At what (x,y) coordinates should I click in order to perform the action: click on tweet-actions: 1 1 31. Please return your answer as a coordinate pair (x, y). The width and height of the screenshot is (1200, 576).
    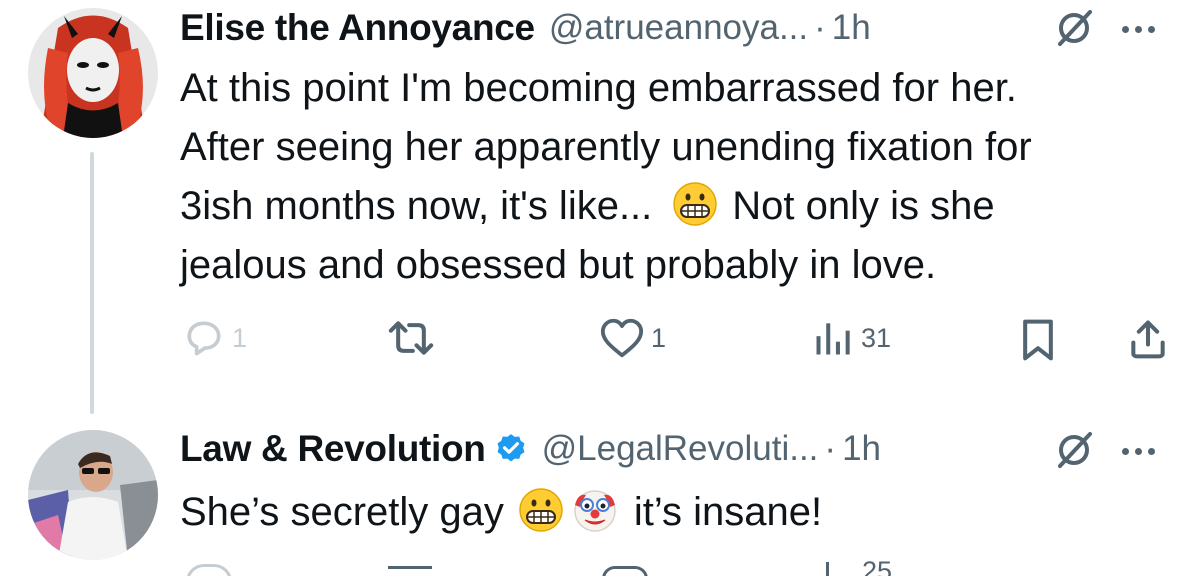
    Looking at the image, I should click on (600, 338).